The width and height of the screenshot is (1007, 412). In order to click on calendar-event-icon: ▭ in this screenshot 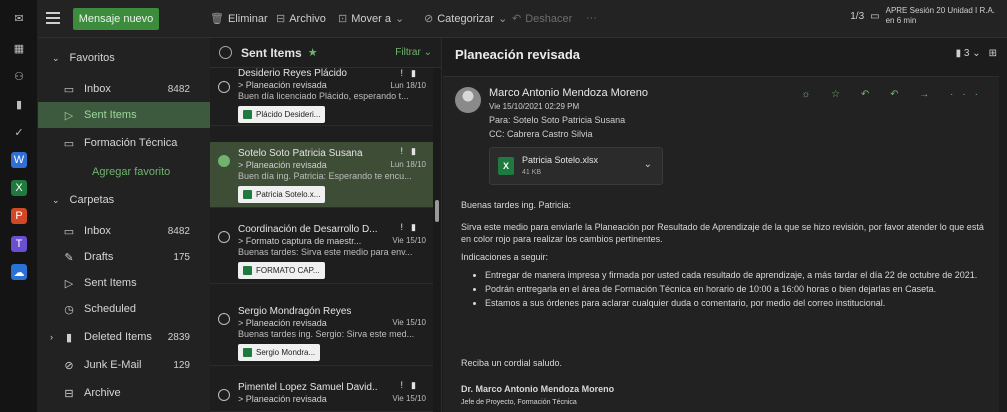, I will do `click(875, 16)`.